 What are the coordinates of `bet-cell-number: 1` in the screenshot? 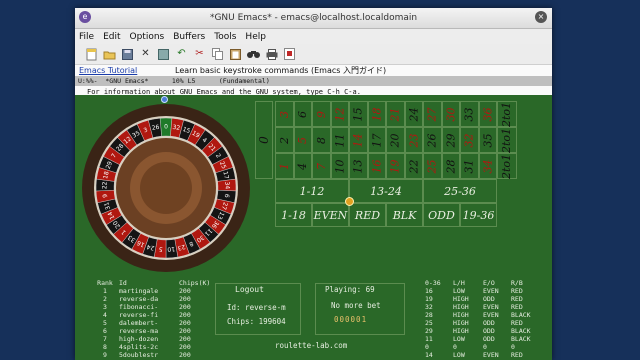 It's located at (284, 166).